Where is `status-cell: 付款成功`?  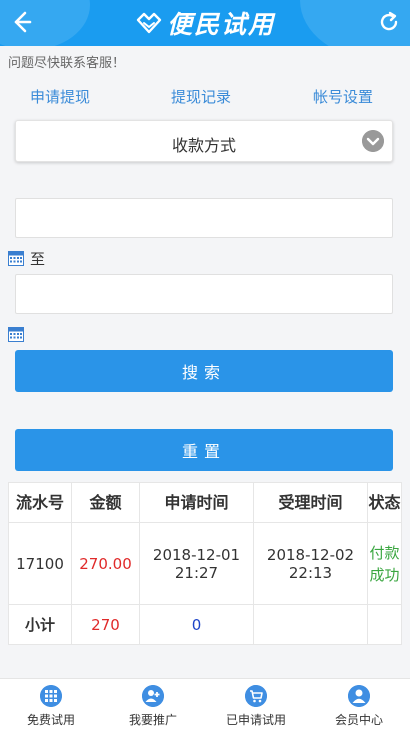 status-cell: 付款成功 is located at coordinates (384, 563).